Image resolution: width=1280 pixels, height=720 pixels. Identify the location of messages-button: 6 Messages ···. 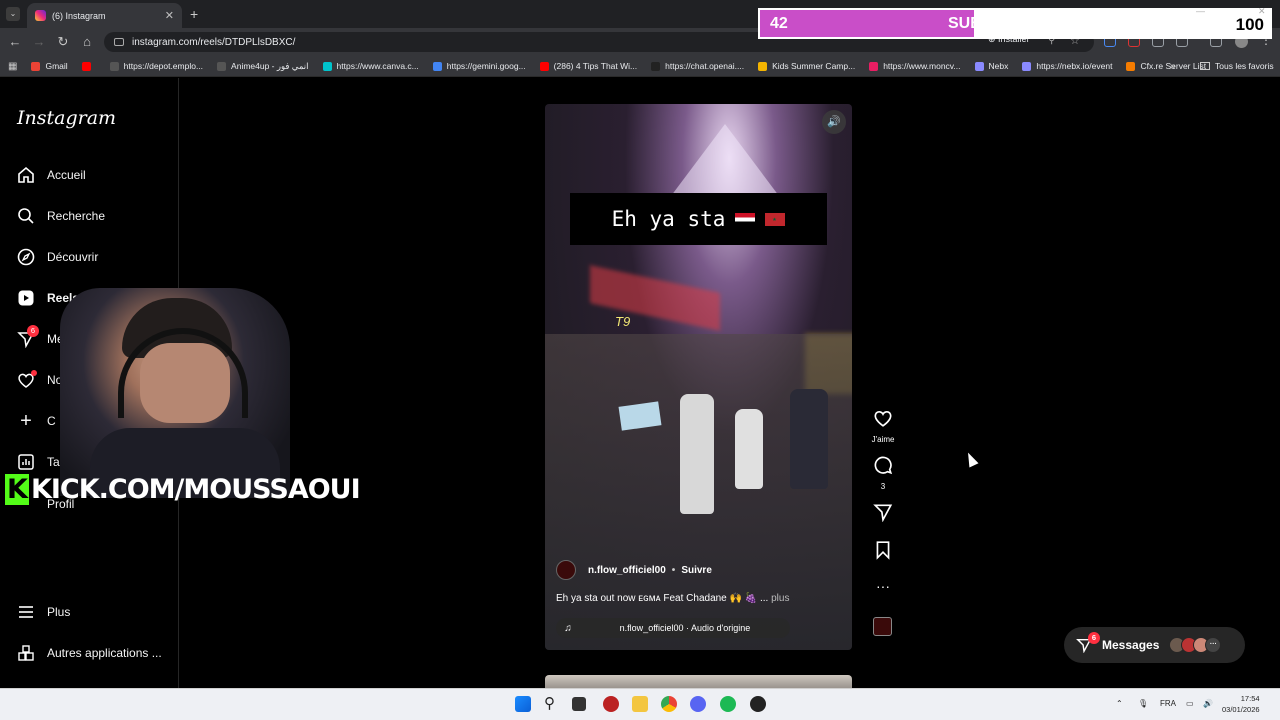
(1154, 645).